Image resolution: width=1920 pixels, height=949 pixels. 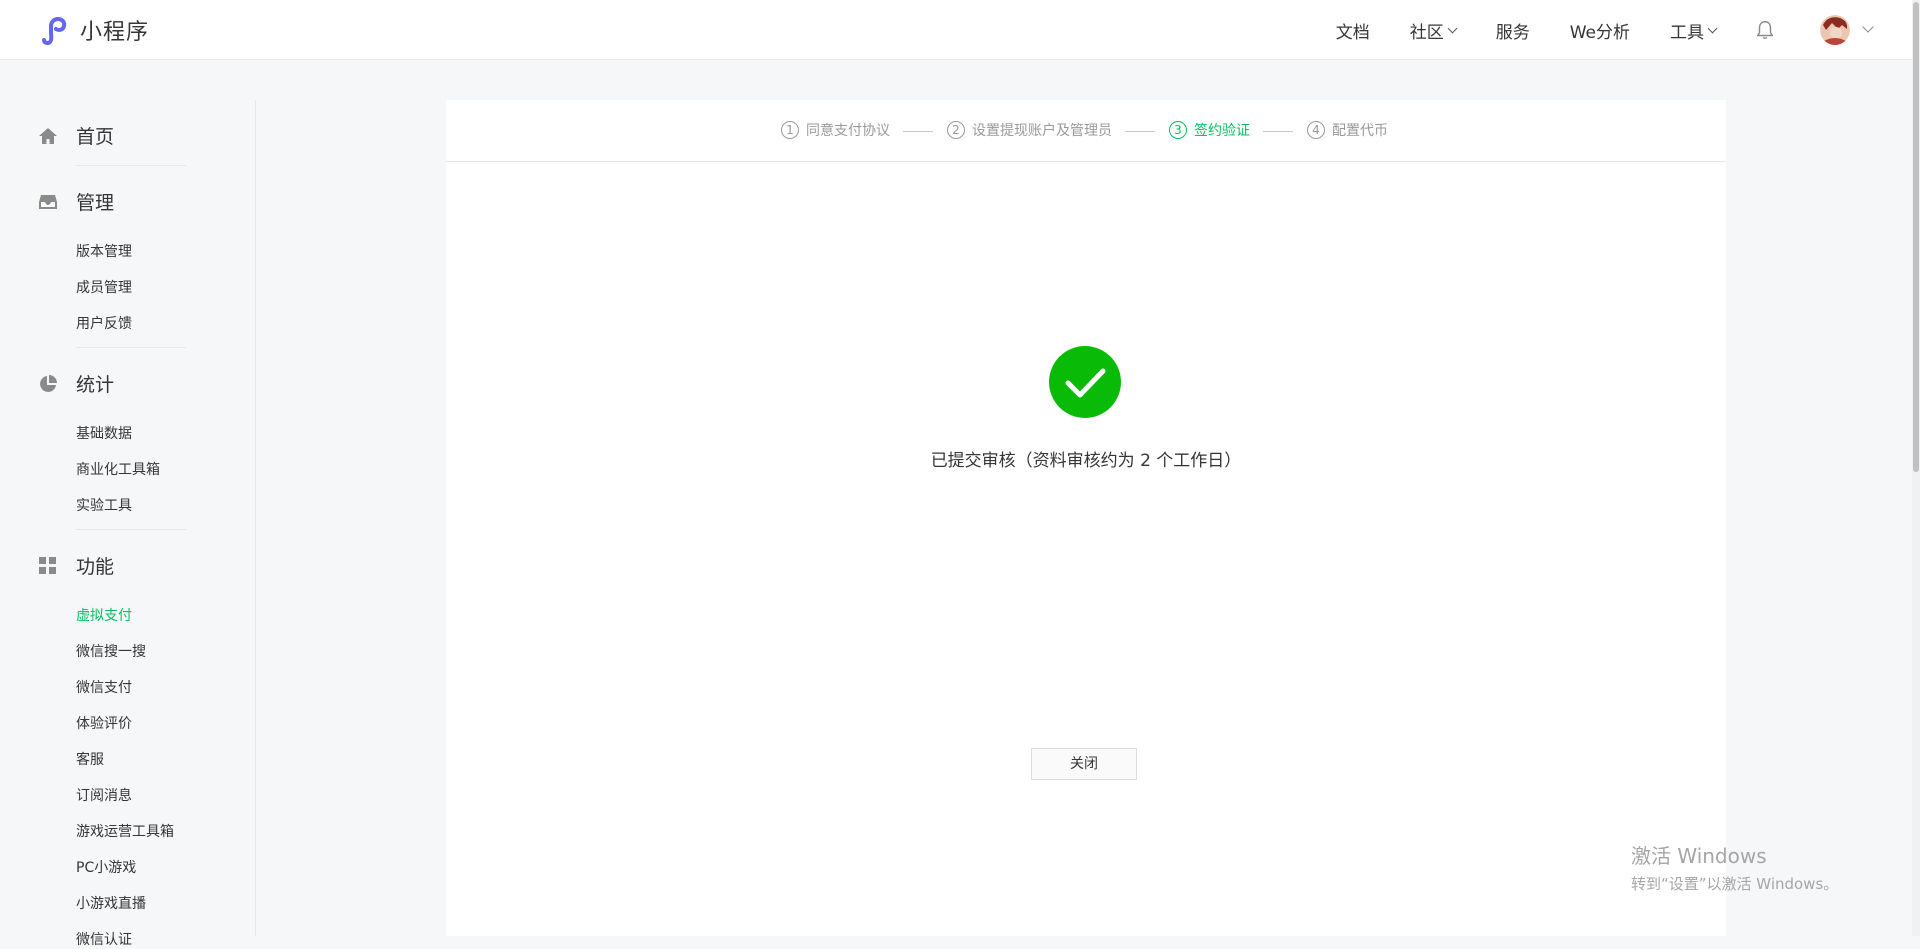 I want to click on sidebar-item-basic-data: 基础数据, so click(x=104, y=433).